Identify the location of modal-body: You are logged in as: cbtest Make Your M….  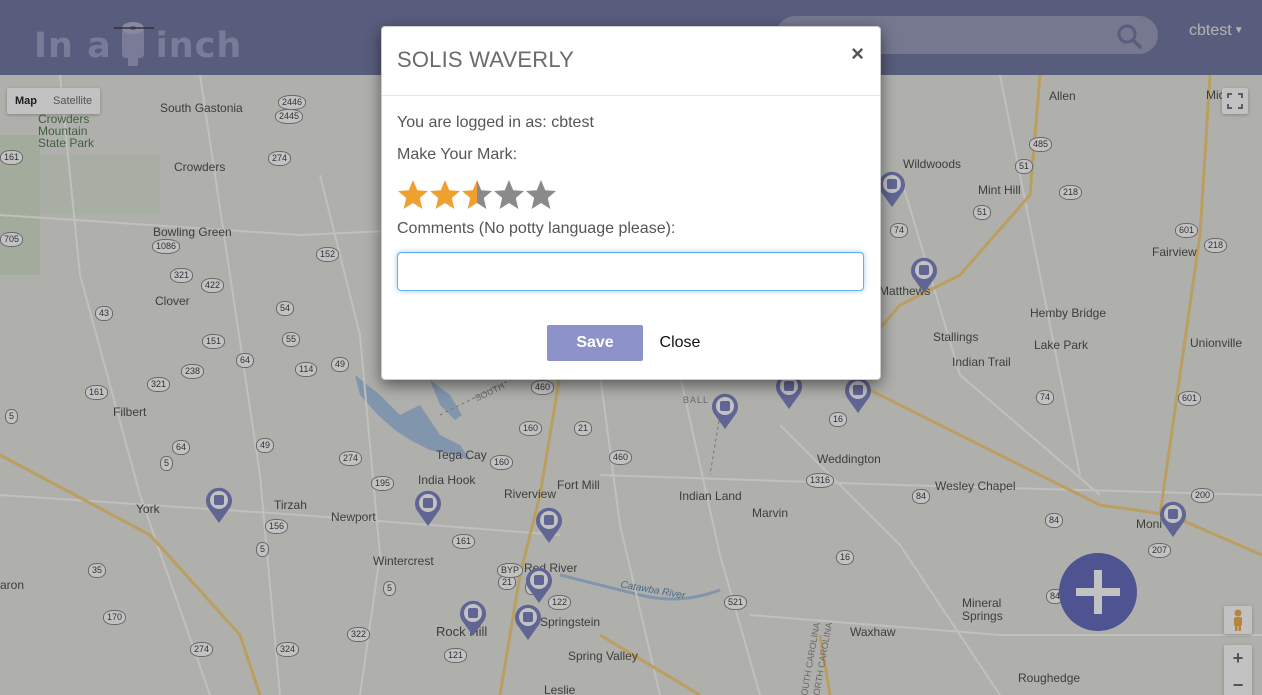
(631, 193).